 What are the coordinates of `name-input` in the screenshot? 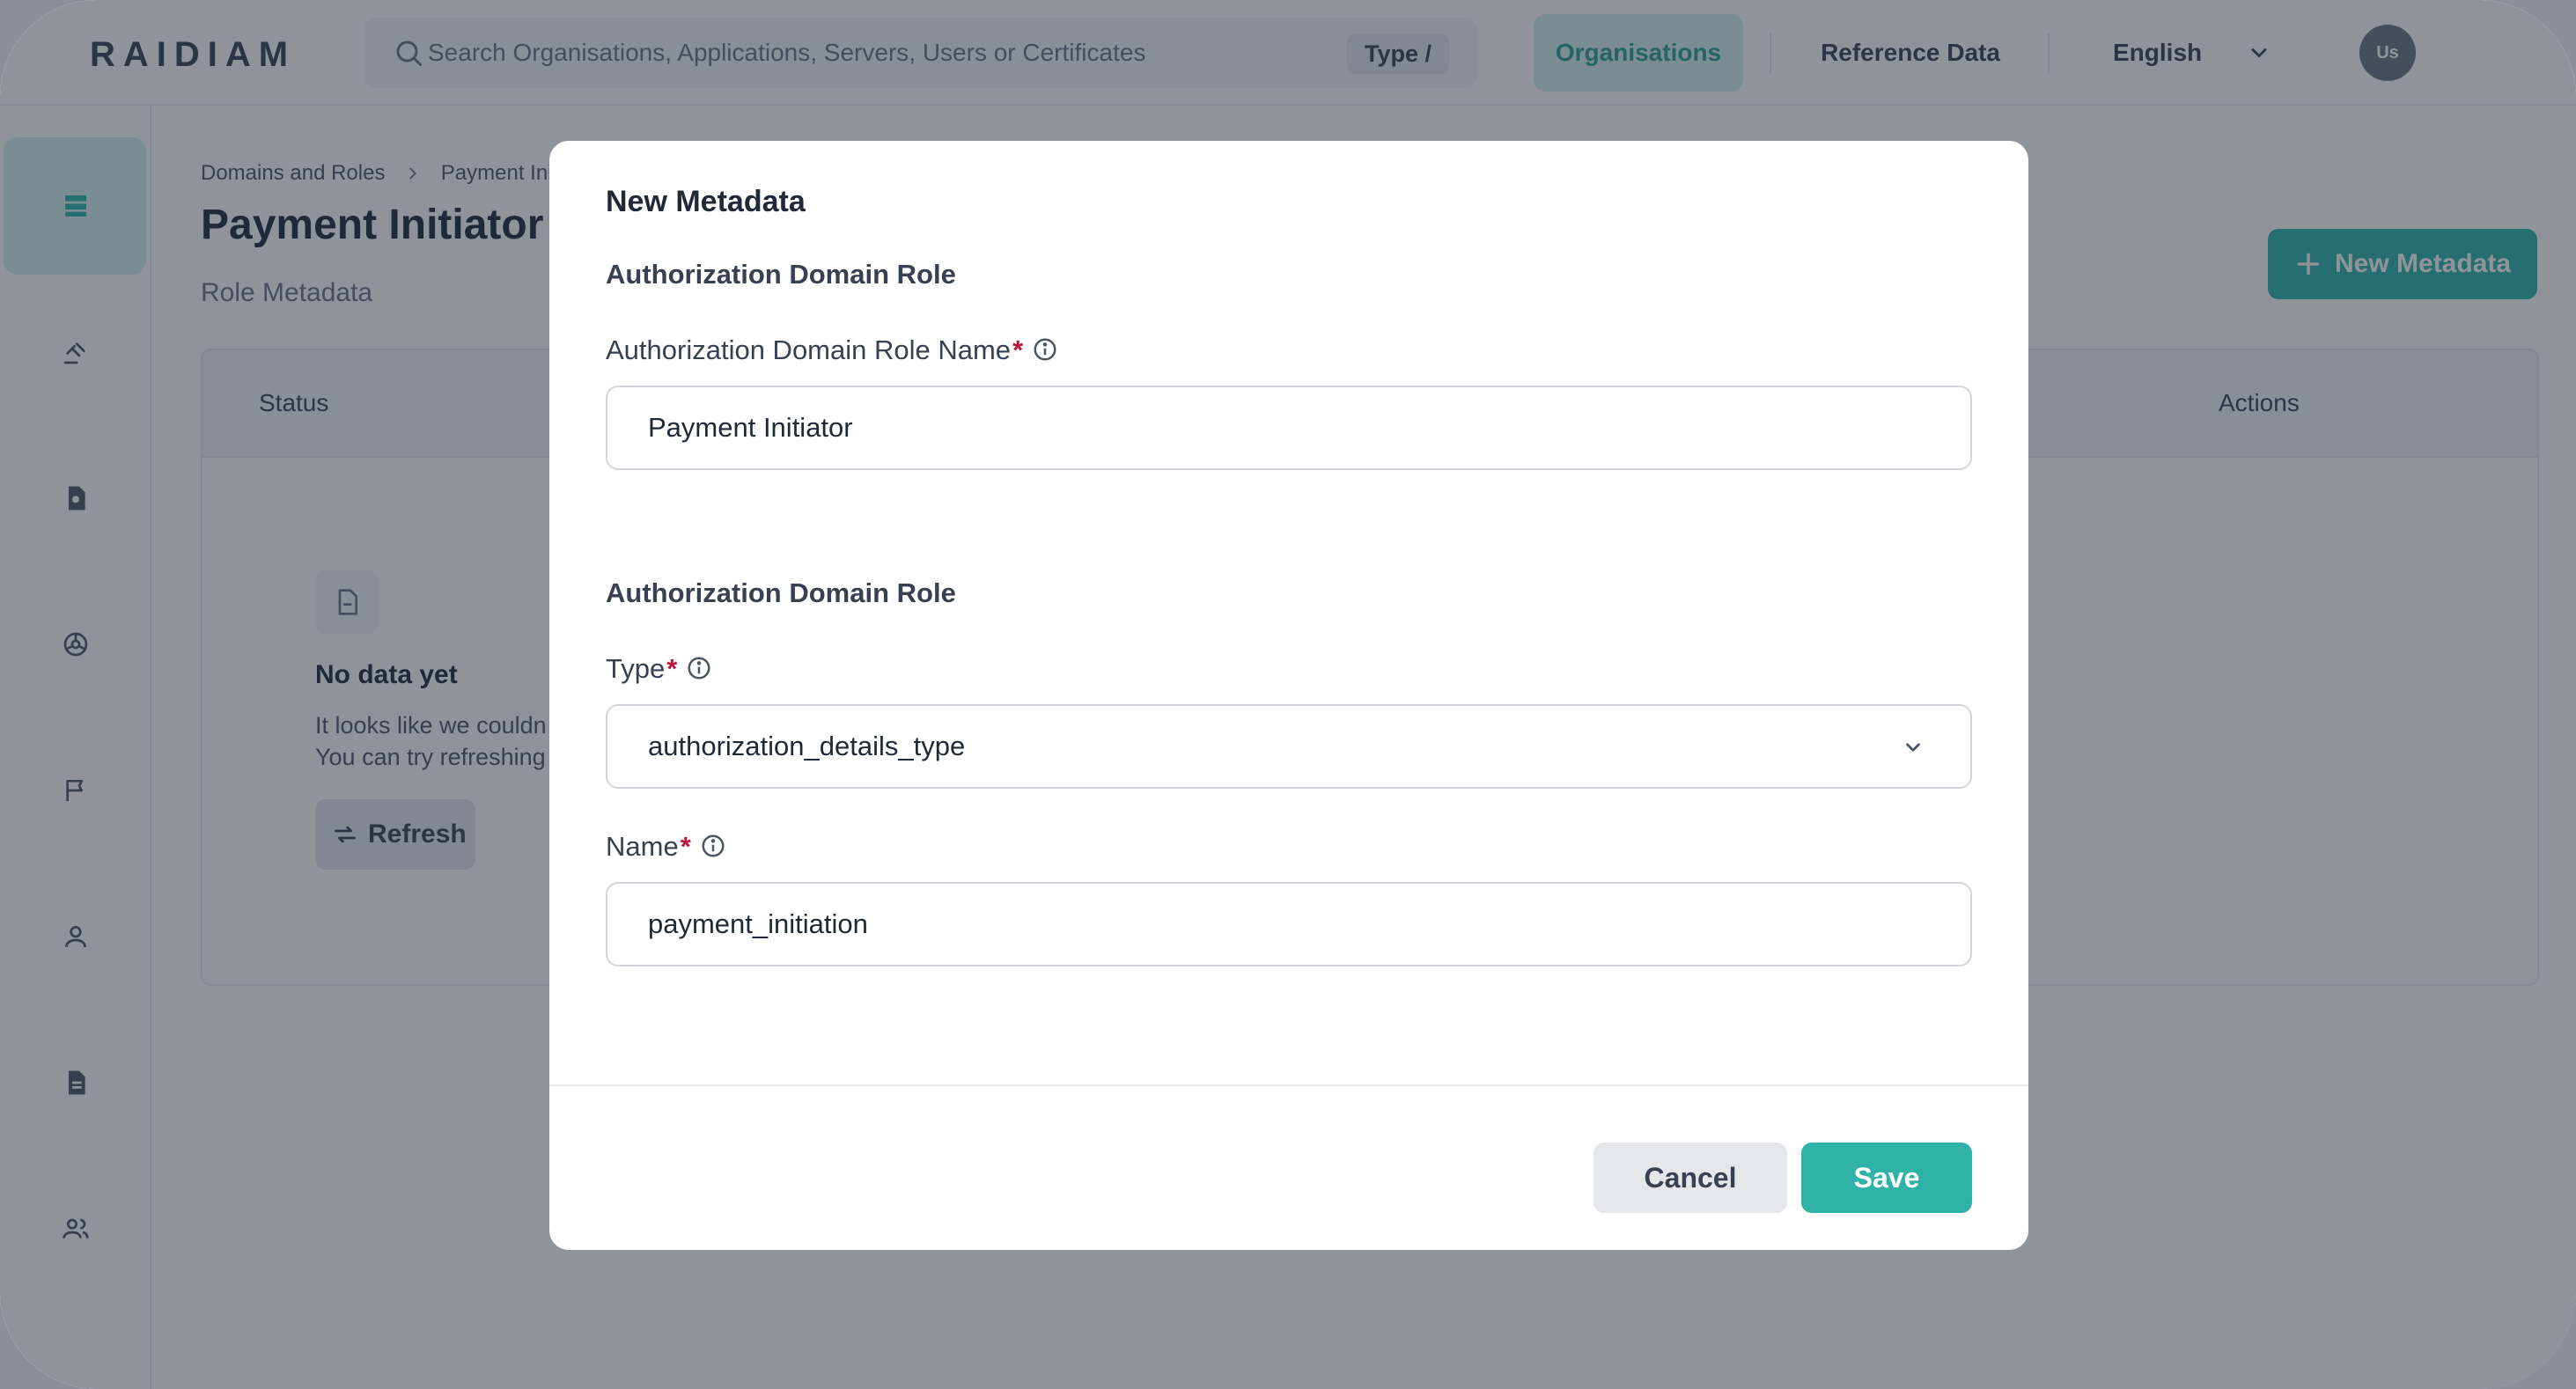 It's located at (1289, 924).